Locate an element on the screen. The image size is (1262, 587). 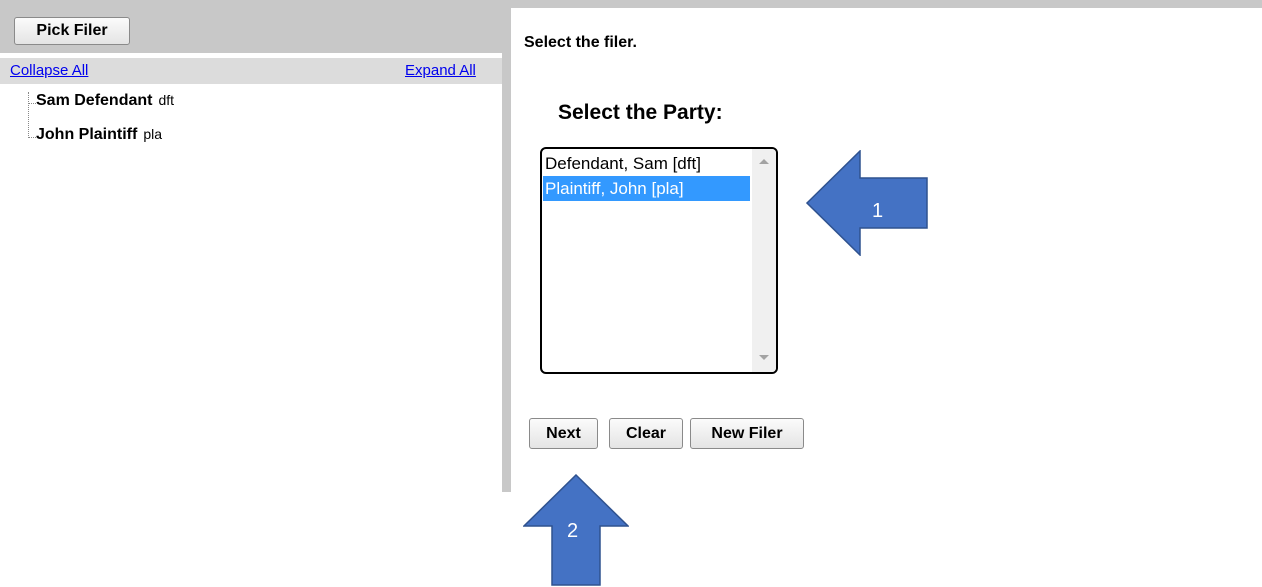
scroll-up-arrow-icon is located at coordinates (764, 161).